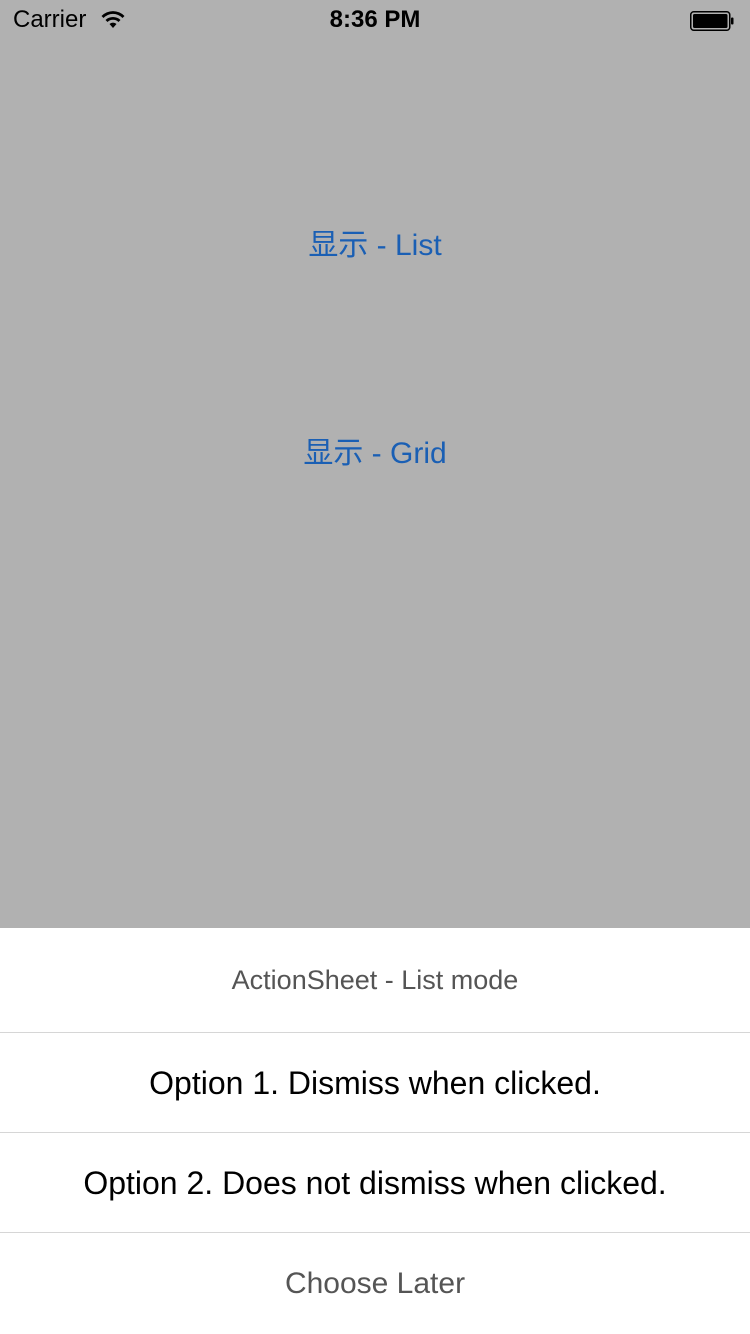  I want to click on action-sheet-title: ActionSheet - List mode, so click(375, 980).